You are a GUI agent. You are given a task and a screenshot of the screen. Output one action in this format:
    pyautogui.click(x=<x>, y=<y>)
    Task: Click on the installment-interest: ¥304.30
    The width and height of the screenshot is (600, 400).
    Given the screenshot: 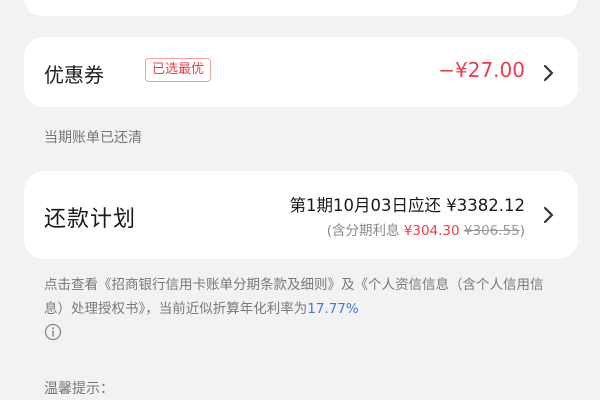 What is the action you would take?
    pyautogui.click(x=431, y=231)
    